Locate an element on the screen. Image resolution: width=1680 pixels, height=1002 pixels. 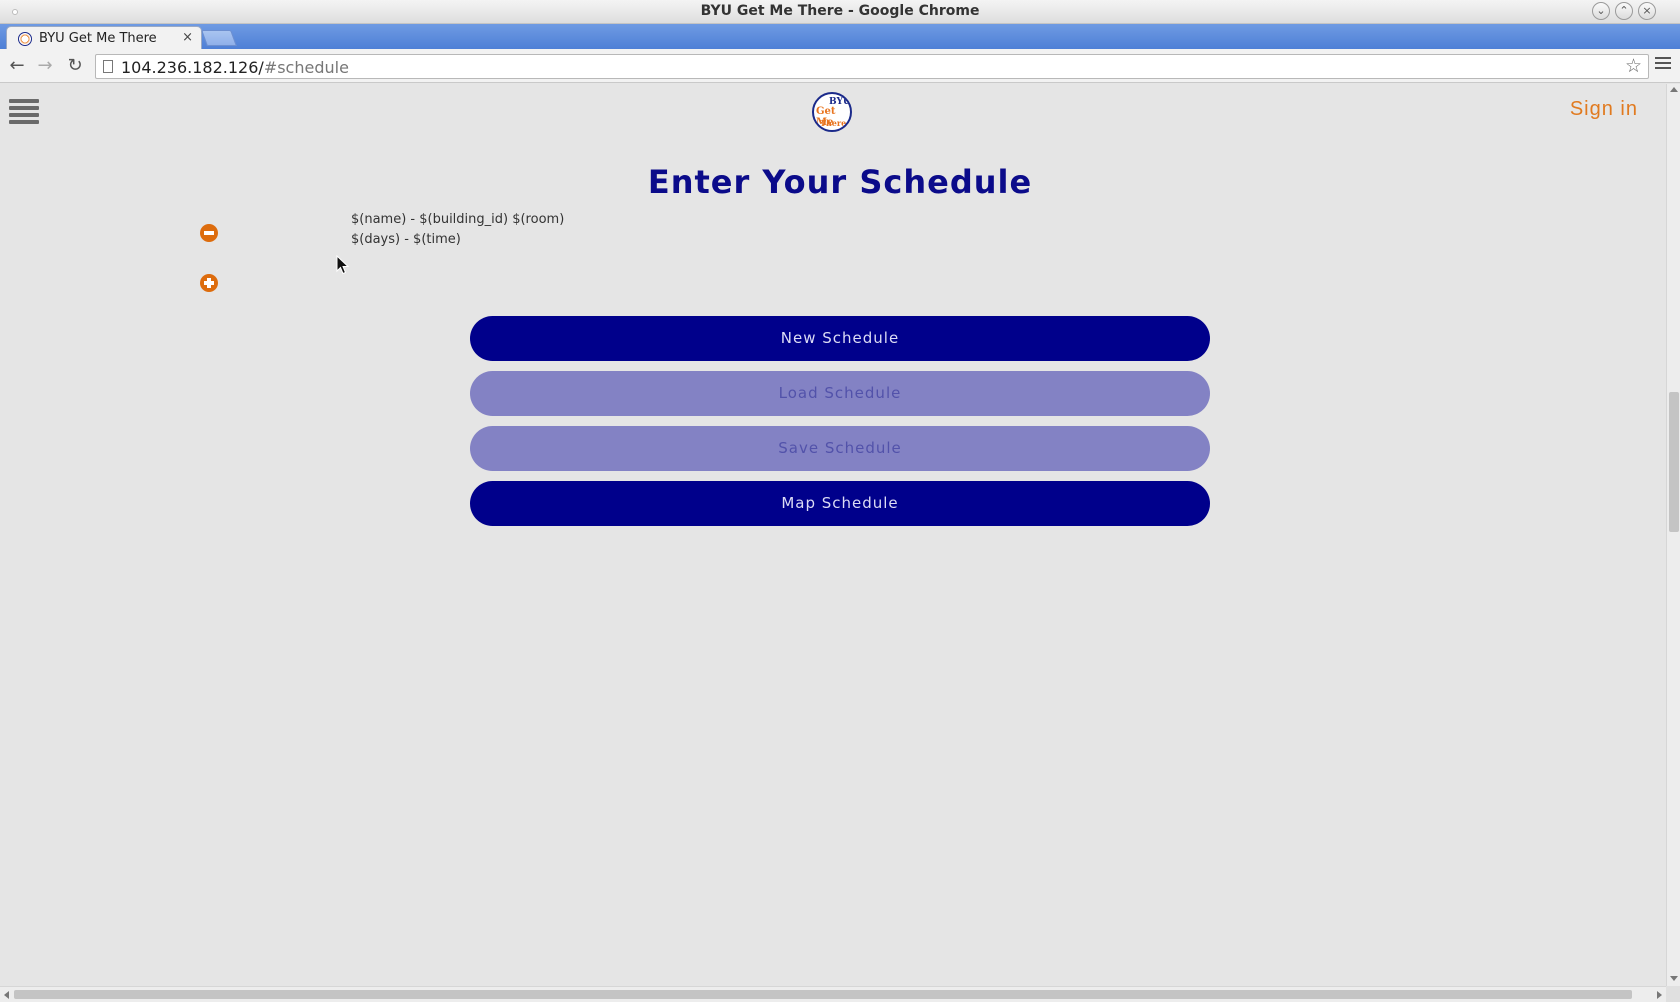
new-tab-button is located at coordinates (219, 38).